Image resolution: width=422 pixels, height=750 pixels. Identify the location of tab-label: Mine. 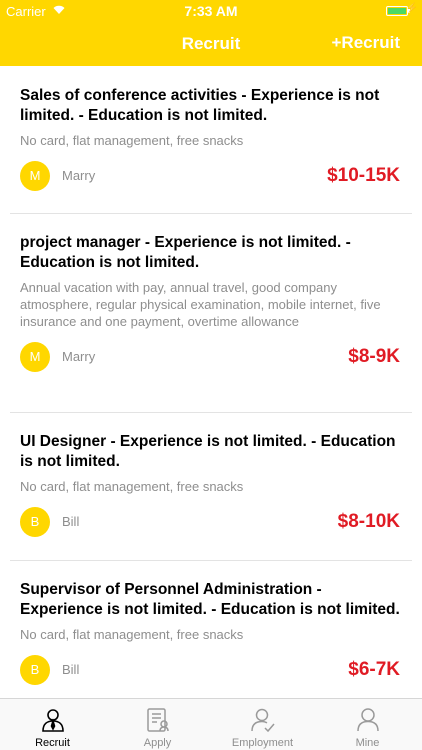
(367, 743).